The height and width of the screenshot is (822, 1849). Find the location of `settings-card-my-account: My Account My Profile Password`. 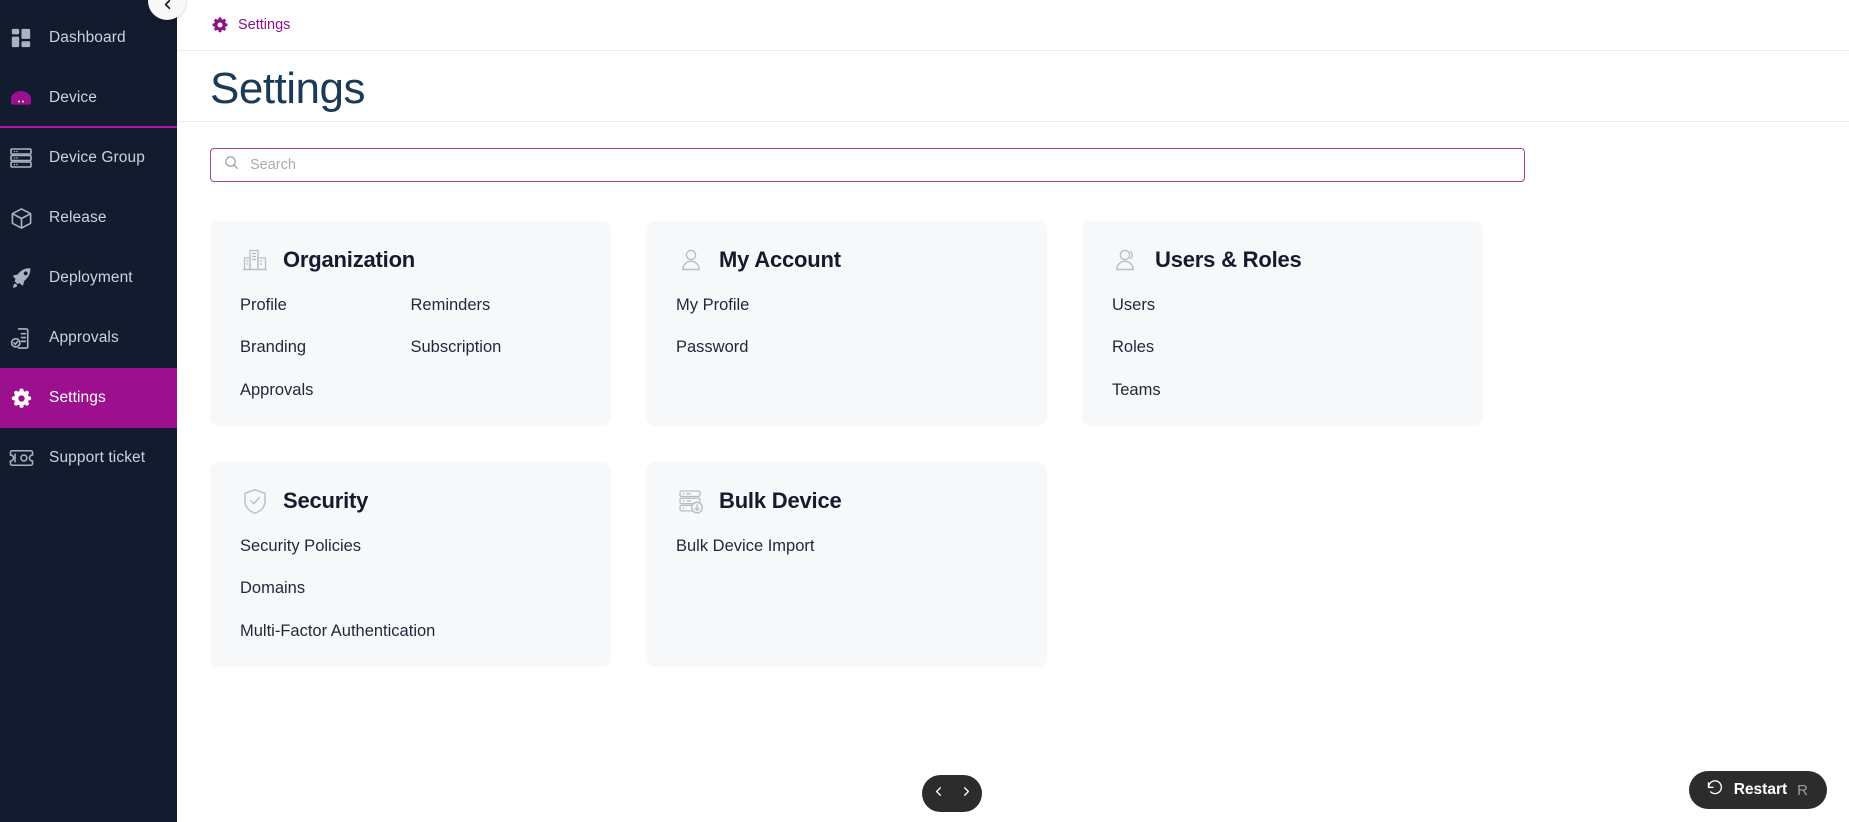

settings-card-my-account: My Account My Profile Password is located at coordinates (846, 323).